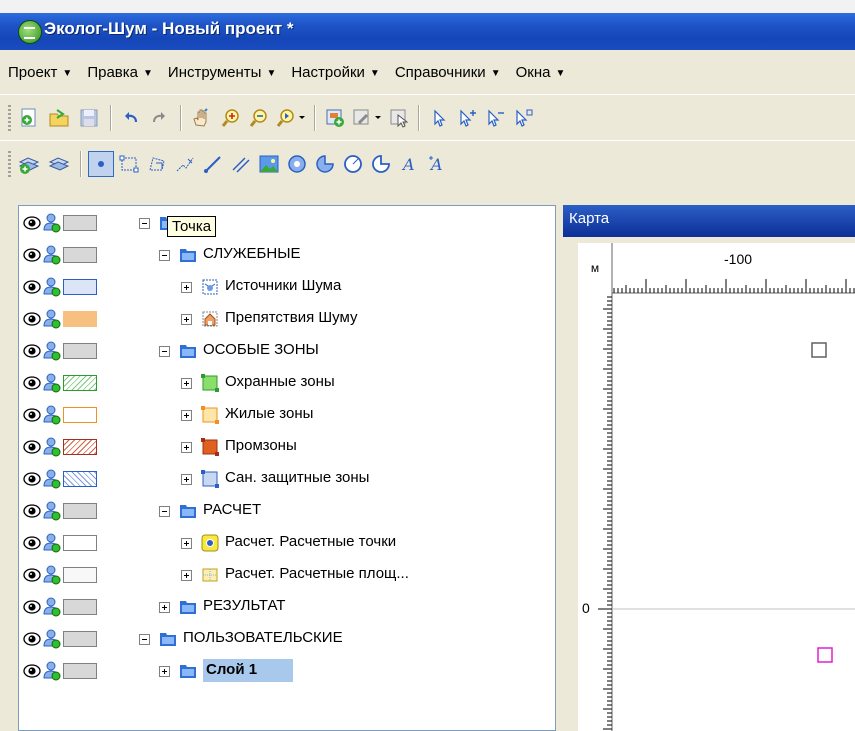 This screenshot has width=855, height=731. Describe the element at coordinates (297, 164) in the screenshot. I see `circle-tool-button` at that location.